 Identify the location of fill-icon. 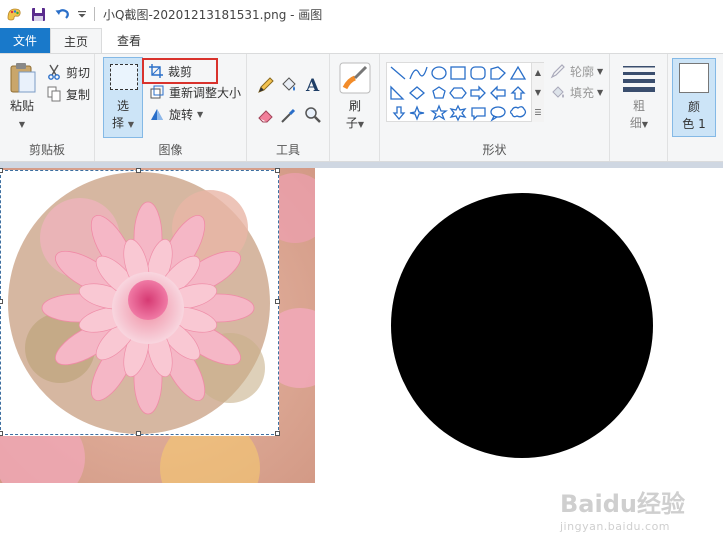
(558, 92).